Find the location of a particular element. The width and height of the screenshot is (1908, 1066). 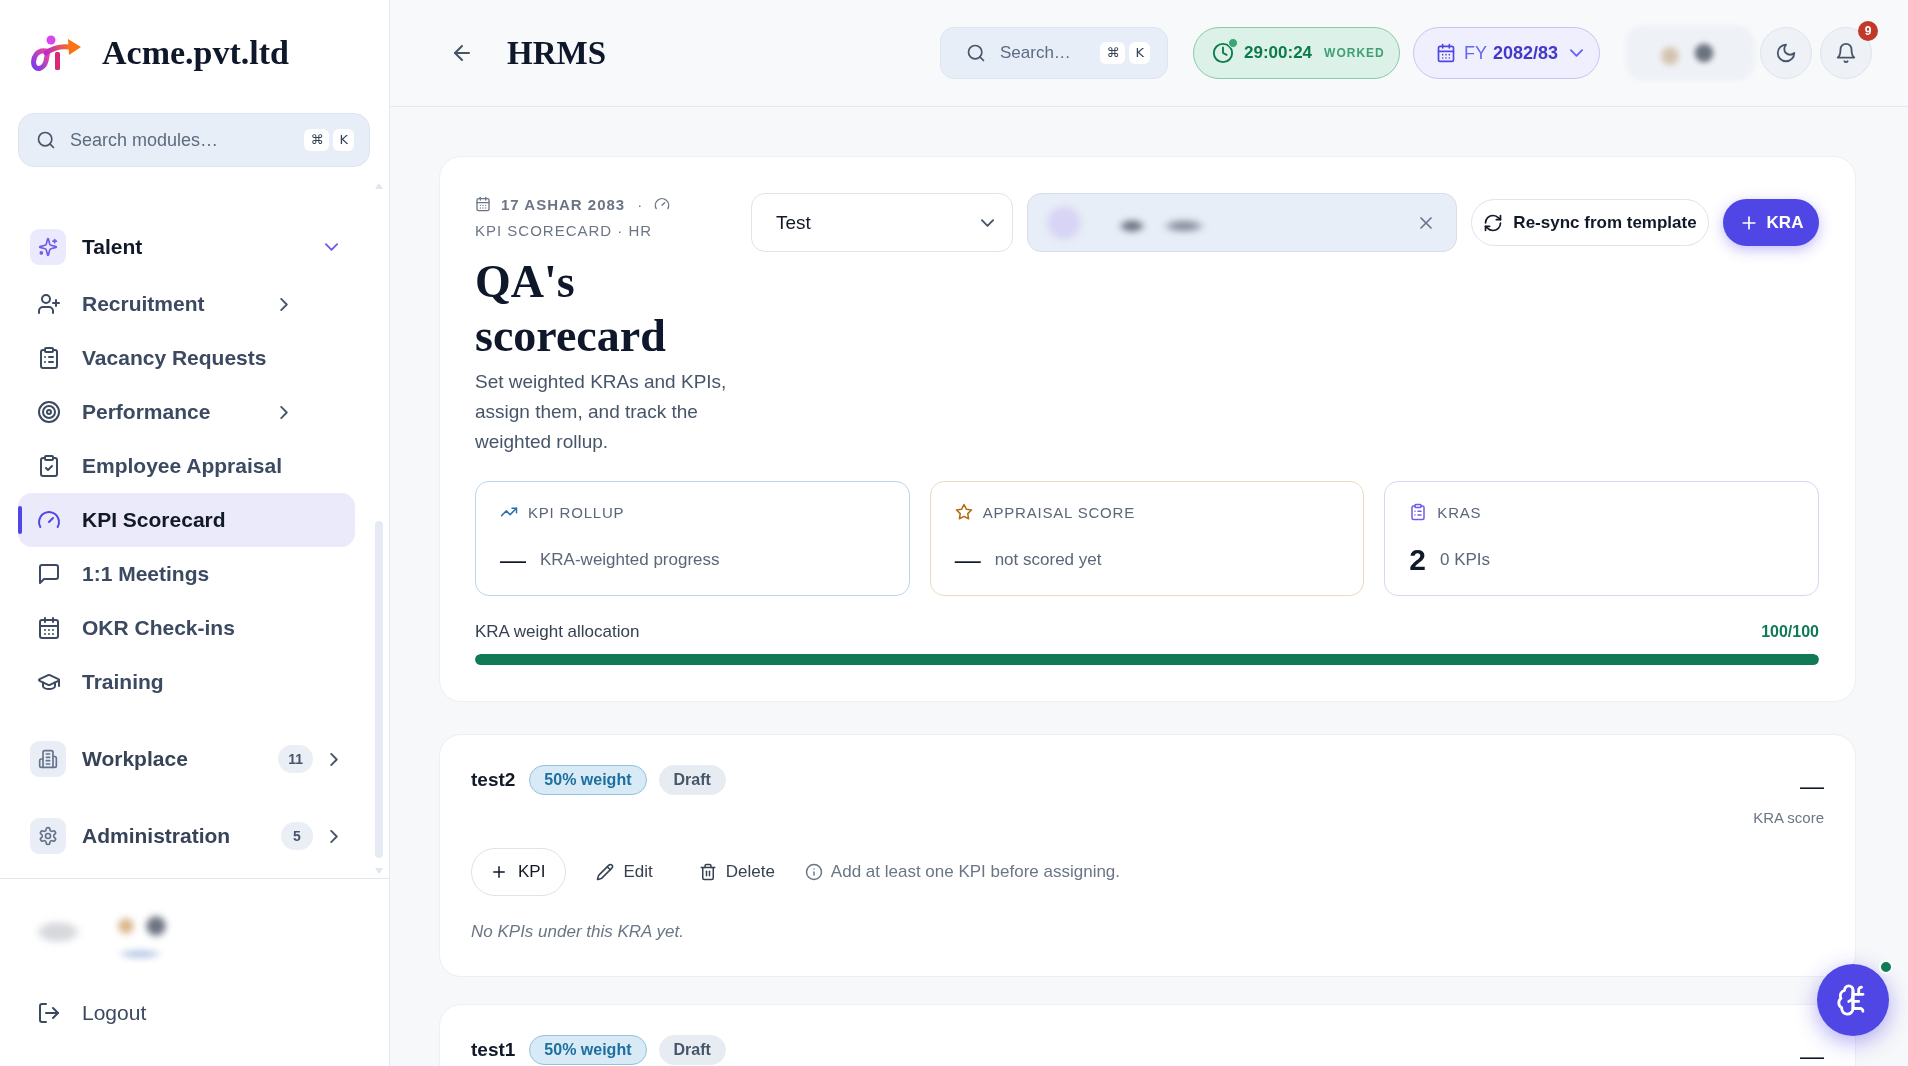

gauge-icon is located at coordinates (662, 204).